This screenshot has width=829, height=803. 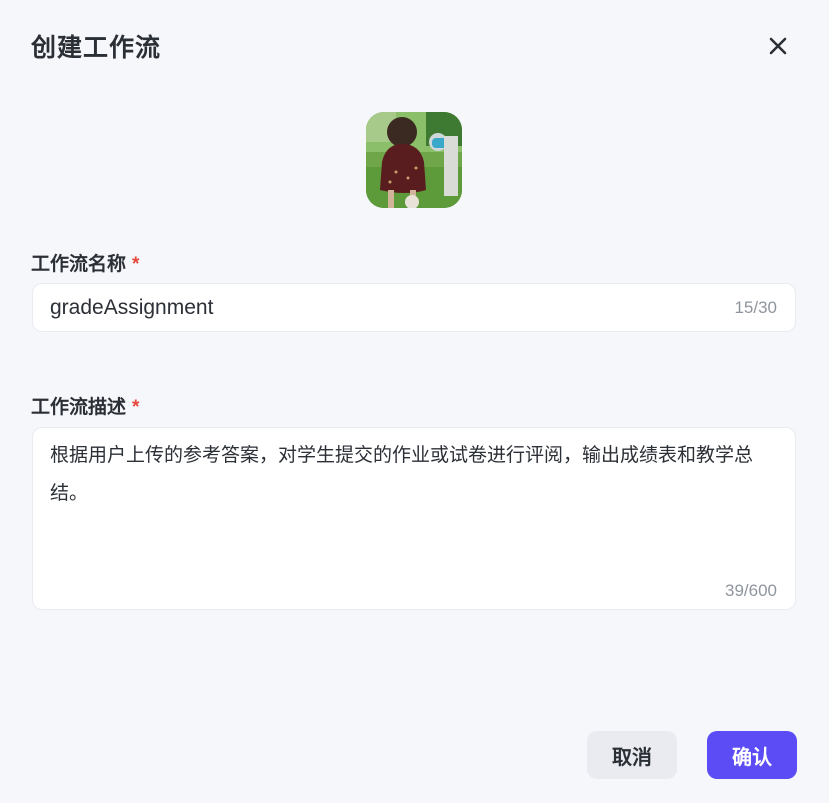 What do you see at coordinates (412, 475) in the screenshot?
I see `workflow-description-textarea: 根据用户上传的参考答案，对学生提交的作业或试卷进行评阅，输出成绩表和教学总结。` at bounding box center [412, 475].